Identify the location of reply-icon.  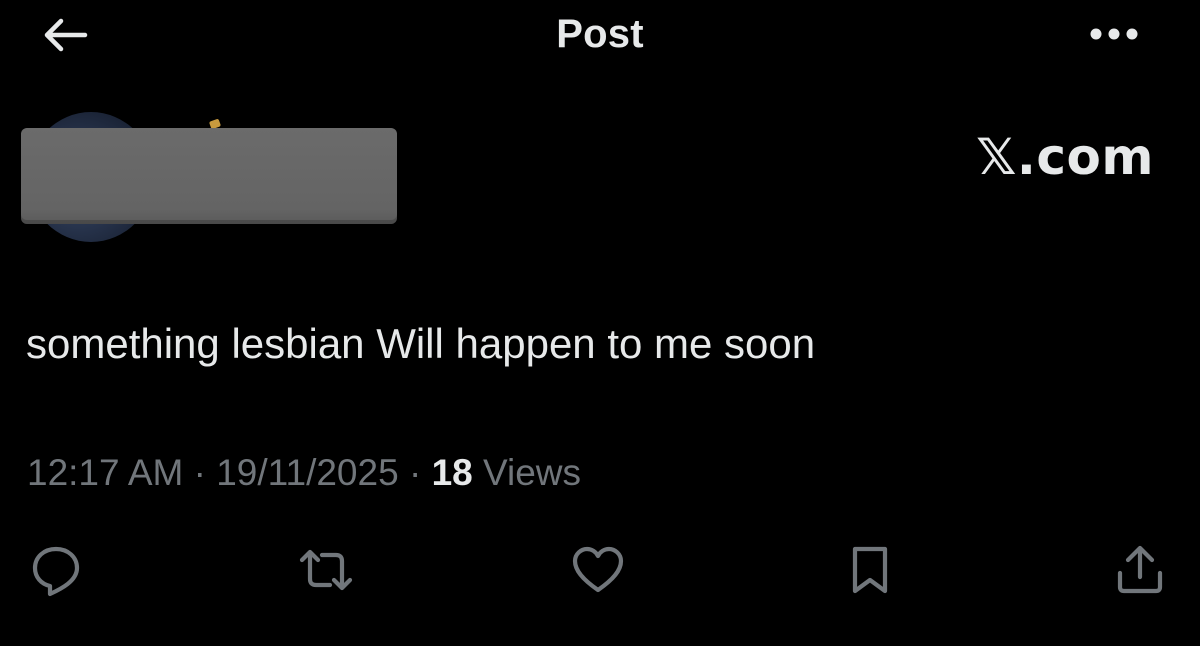
(56, 570).